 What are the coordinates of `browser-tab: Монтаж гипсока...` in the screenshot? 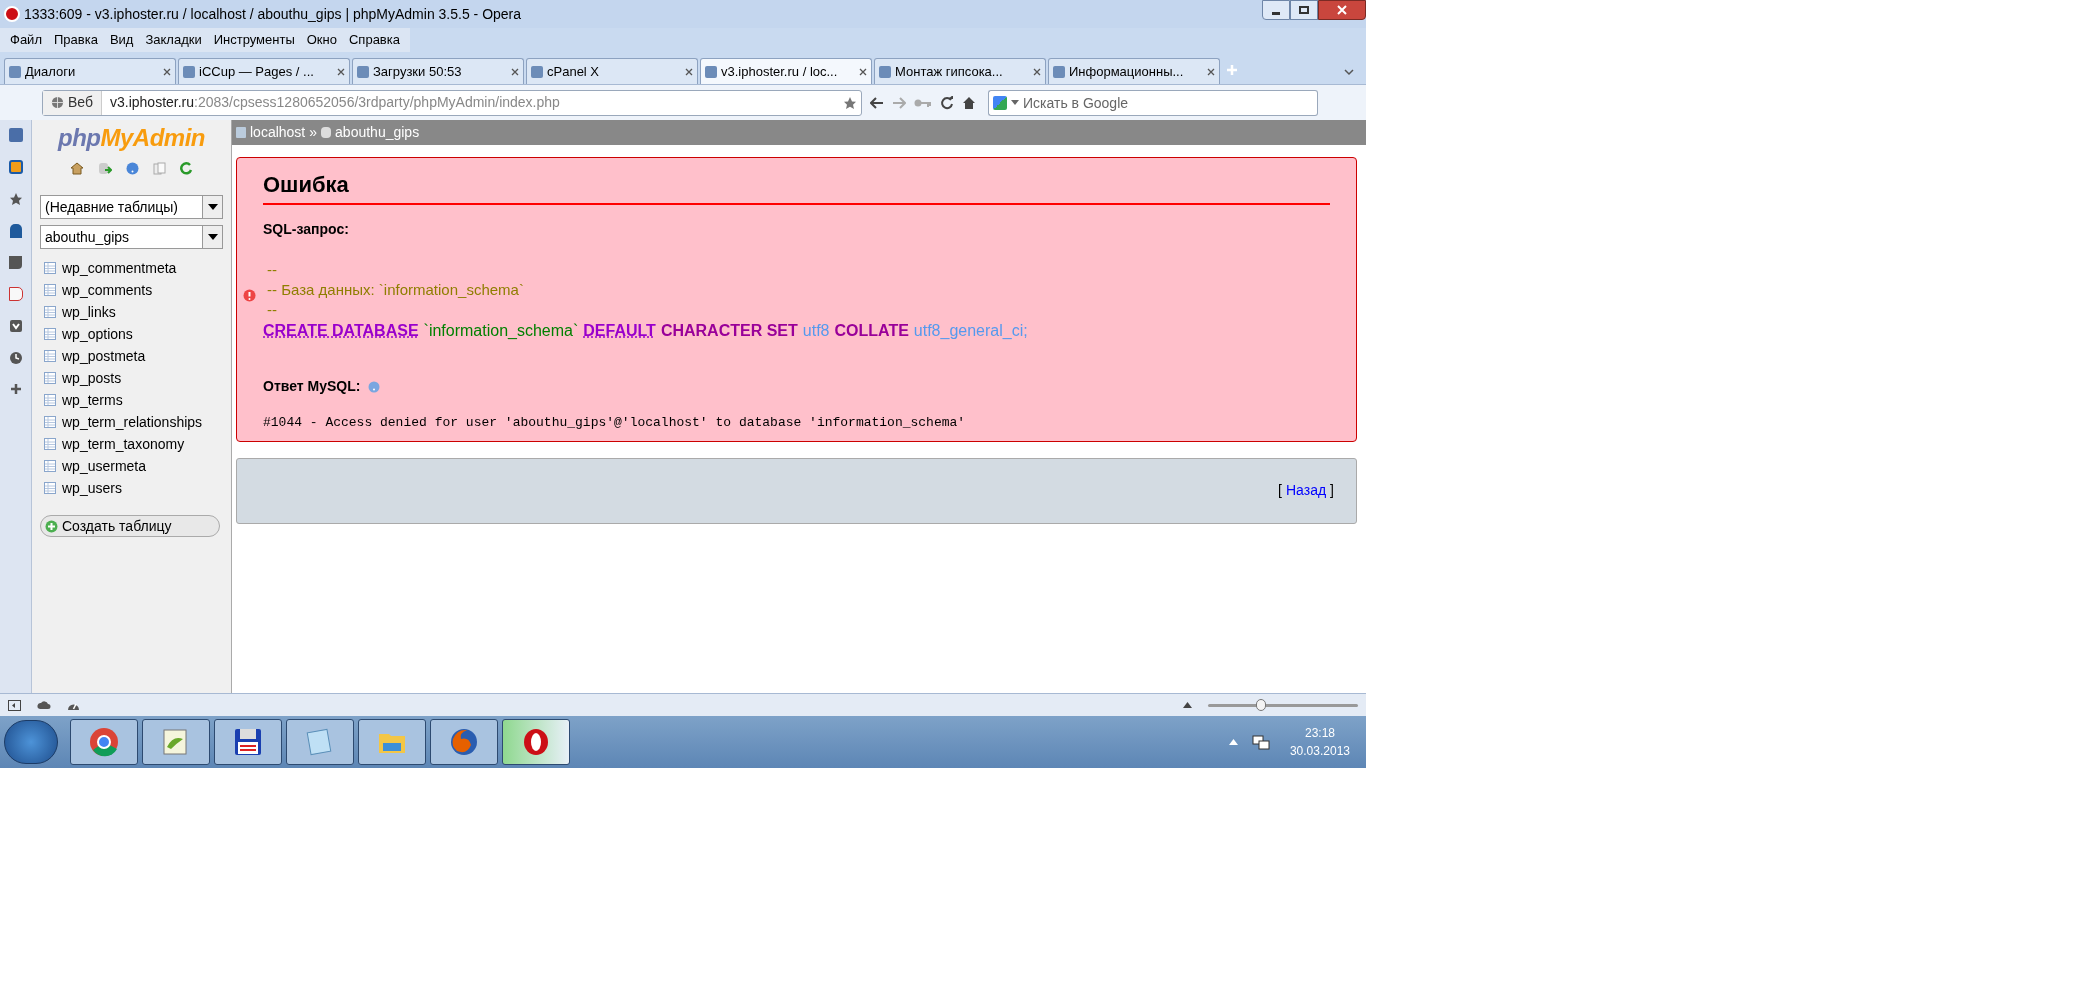 It's located at (960, 71).